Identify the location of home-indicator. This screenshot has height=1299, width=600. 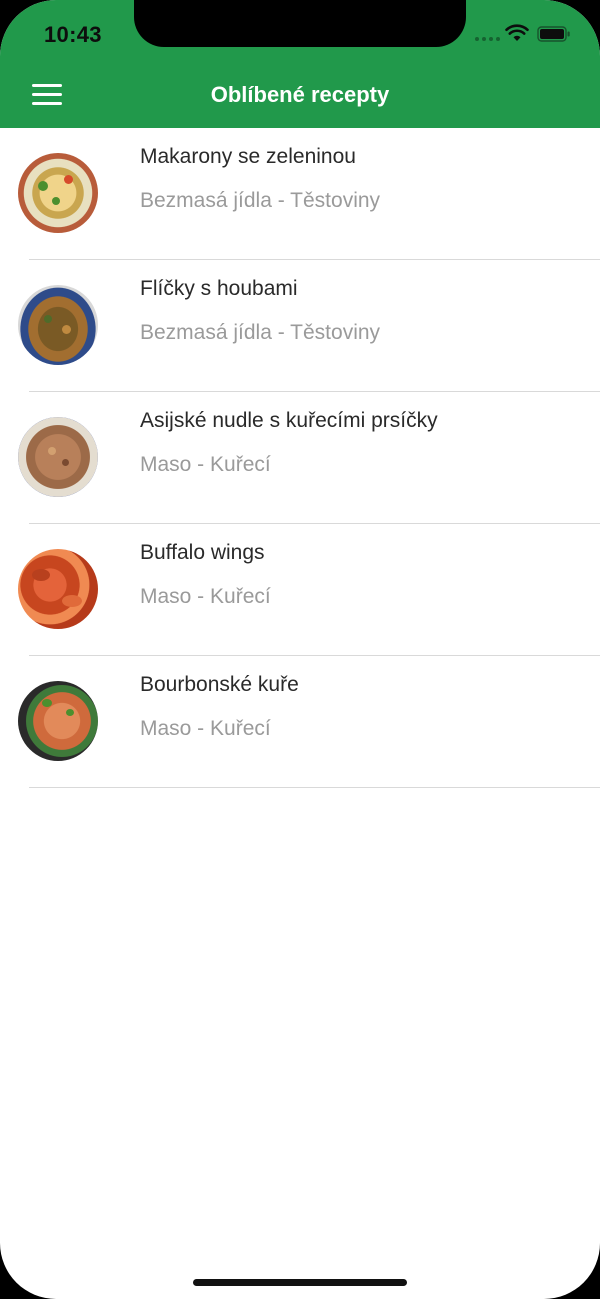
(300, 1282).